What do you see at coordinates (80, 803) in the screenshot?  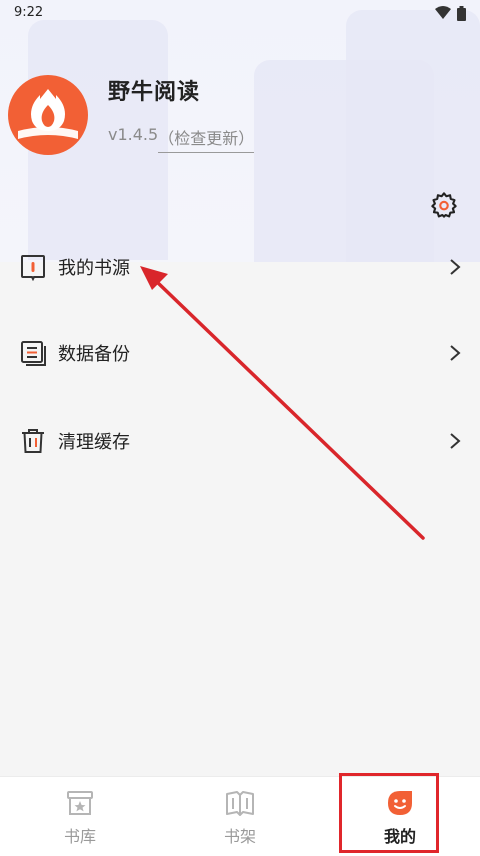 I see `library-icon` at bounding box center [80, 803].